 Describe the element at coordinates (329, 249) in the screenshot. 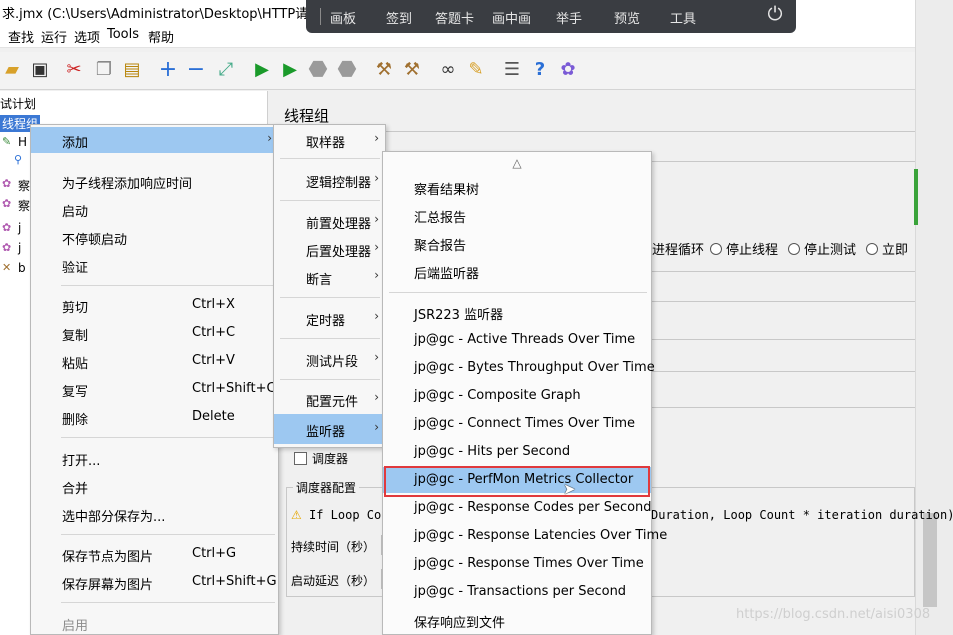

I see `menu-item-post-processor: 后置处理器 ›` at that location.